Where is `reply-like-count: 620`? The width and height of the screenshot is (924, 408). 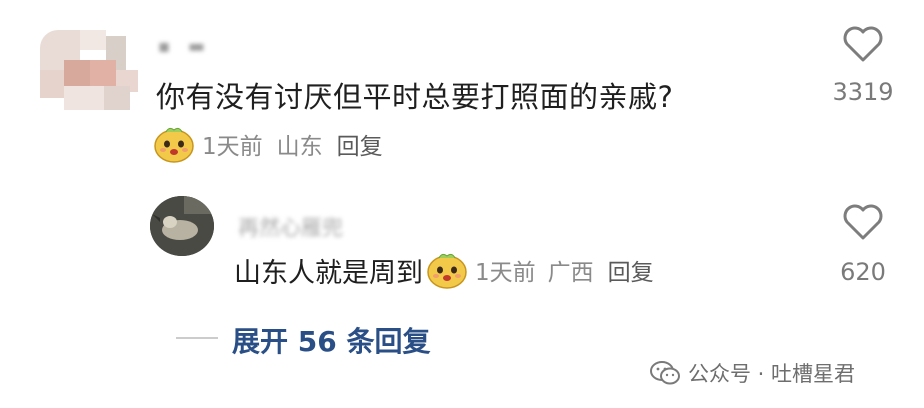
reply-like-count: 620 is located at coordinates (863, 272).